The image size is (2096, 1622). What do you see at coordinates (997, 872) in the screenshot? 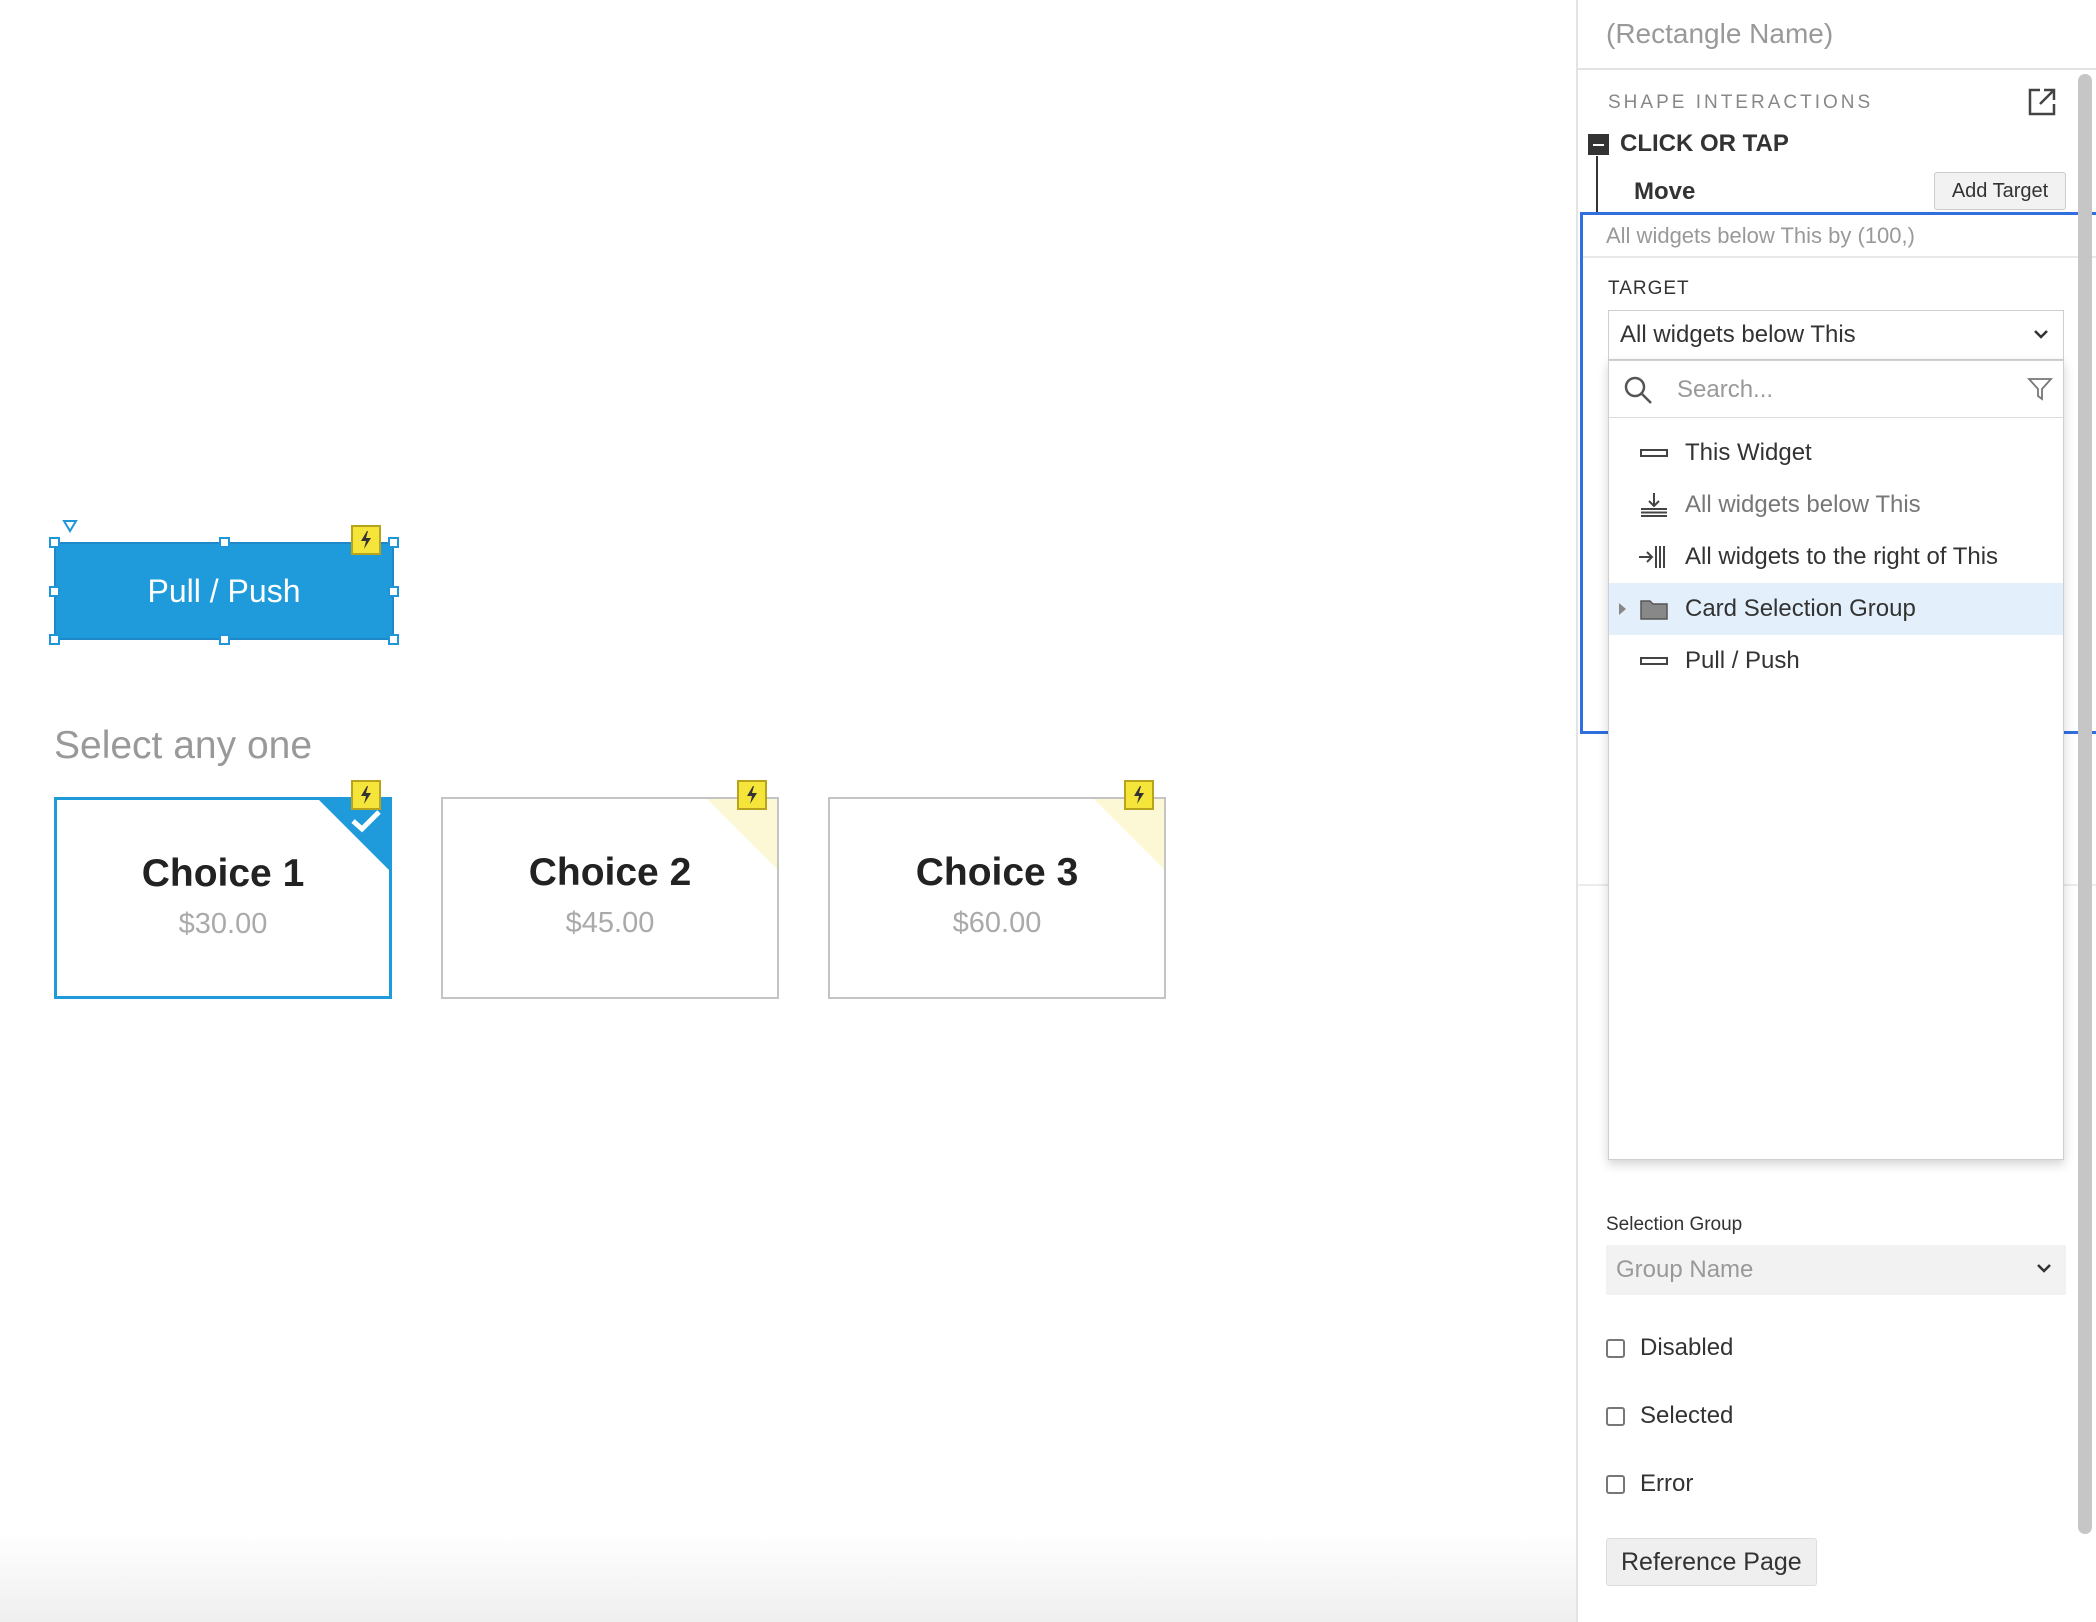
I see `card-title: Choice 3` at bounding box center [997, 872].